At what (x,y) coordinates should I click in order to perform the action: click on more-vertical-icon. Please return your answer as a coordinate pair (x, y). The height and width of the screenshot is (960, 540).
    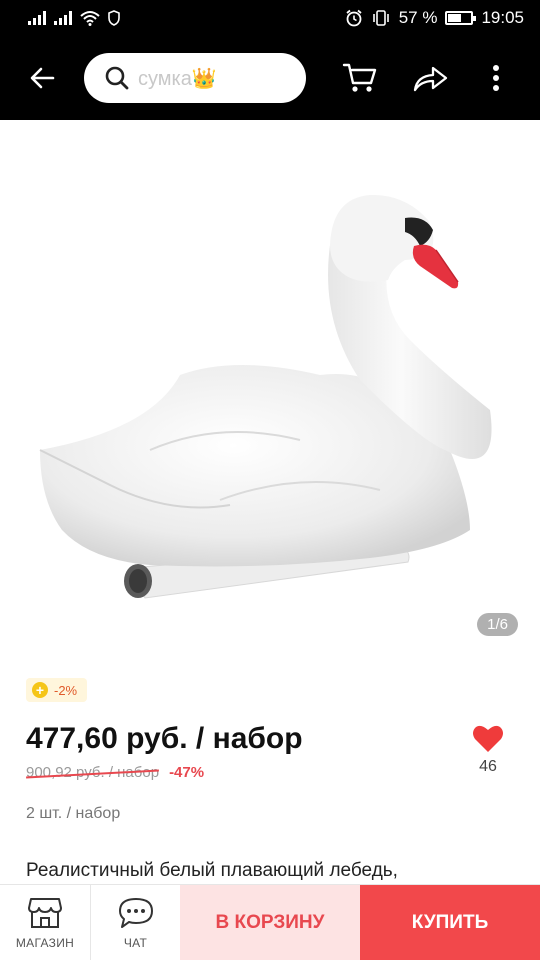
    Looking at the image, I should click on (496, 78).